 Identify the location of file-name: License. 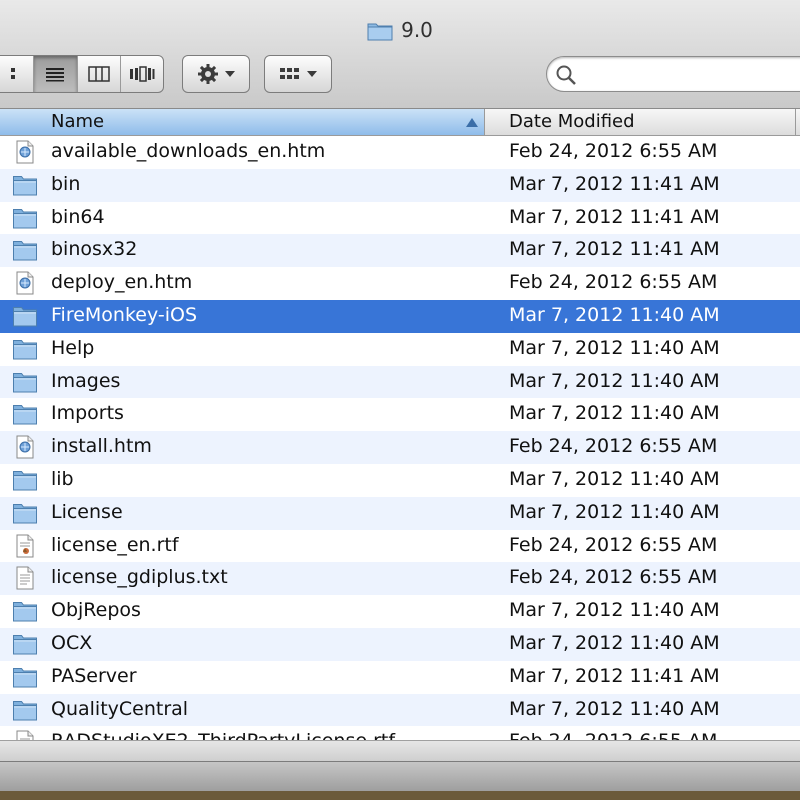
(87, 511).